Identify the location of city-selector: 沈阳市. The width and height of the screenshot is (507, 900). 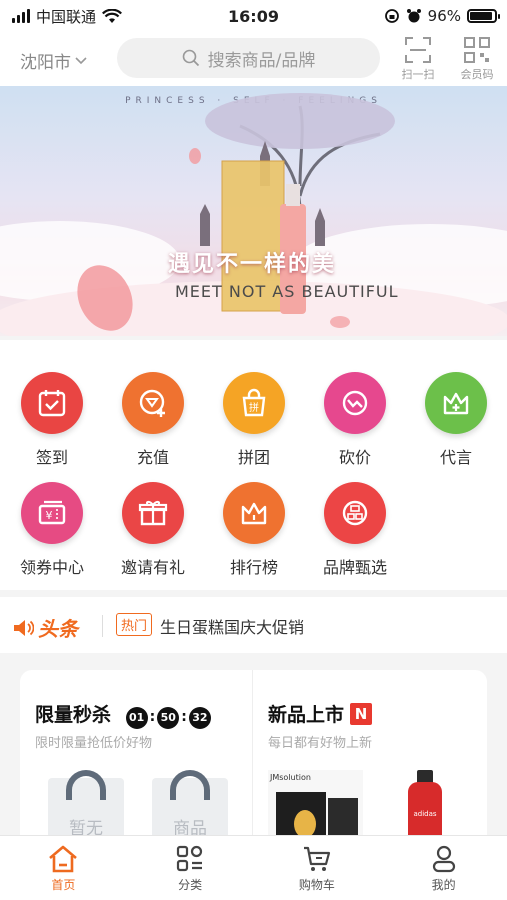
(53, 60).